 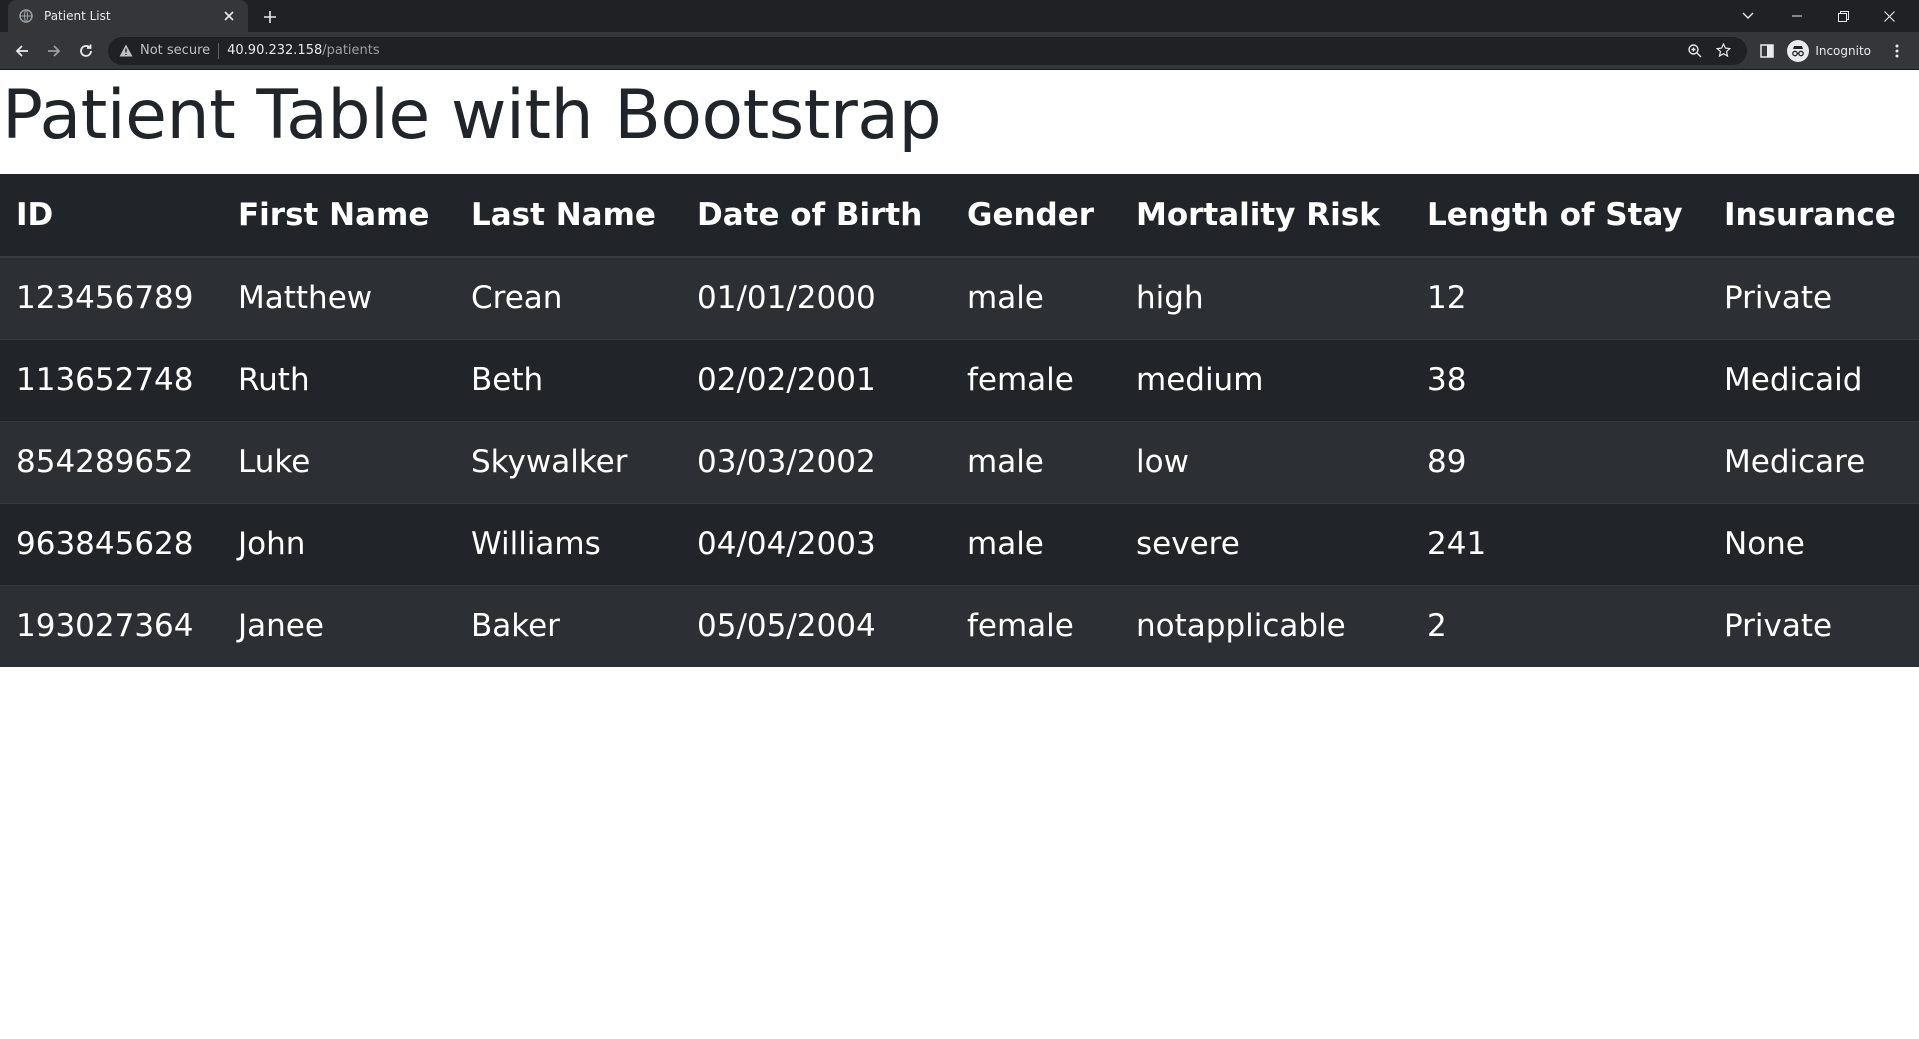 I want to click on bookmark-star-icon, so click(x=1723, y=51).